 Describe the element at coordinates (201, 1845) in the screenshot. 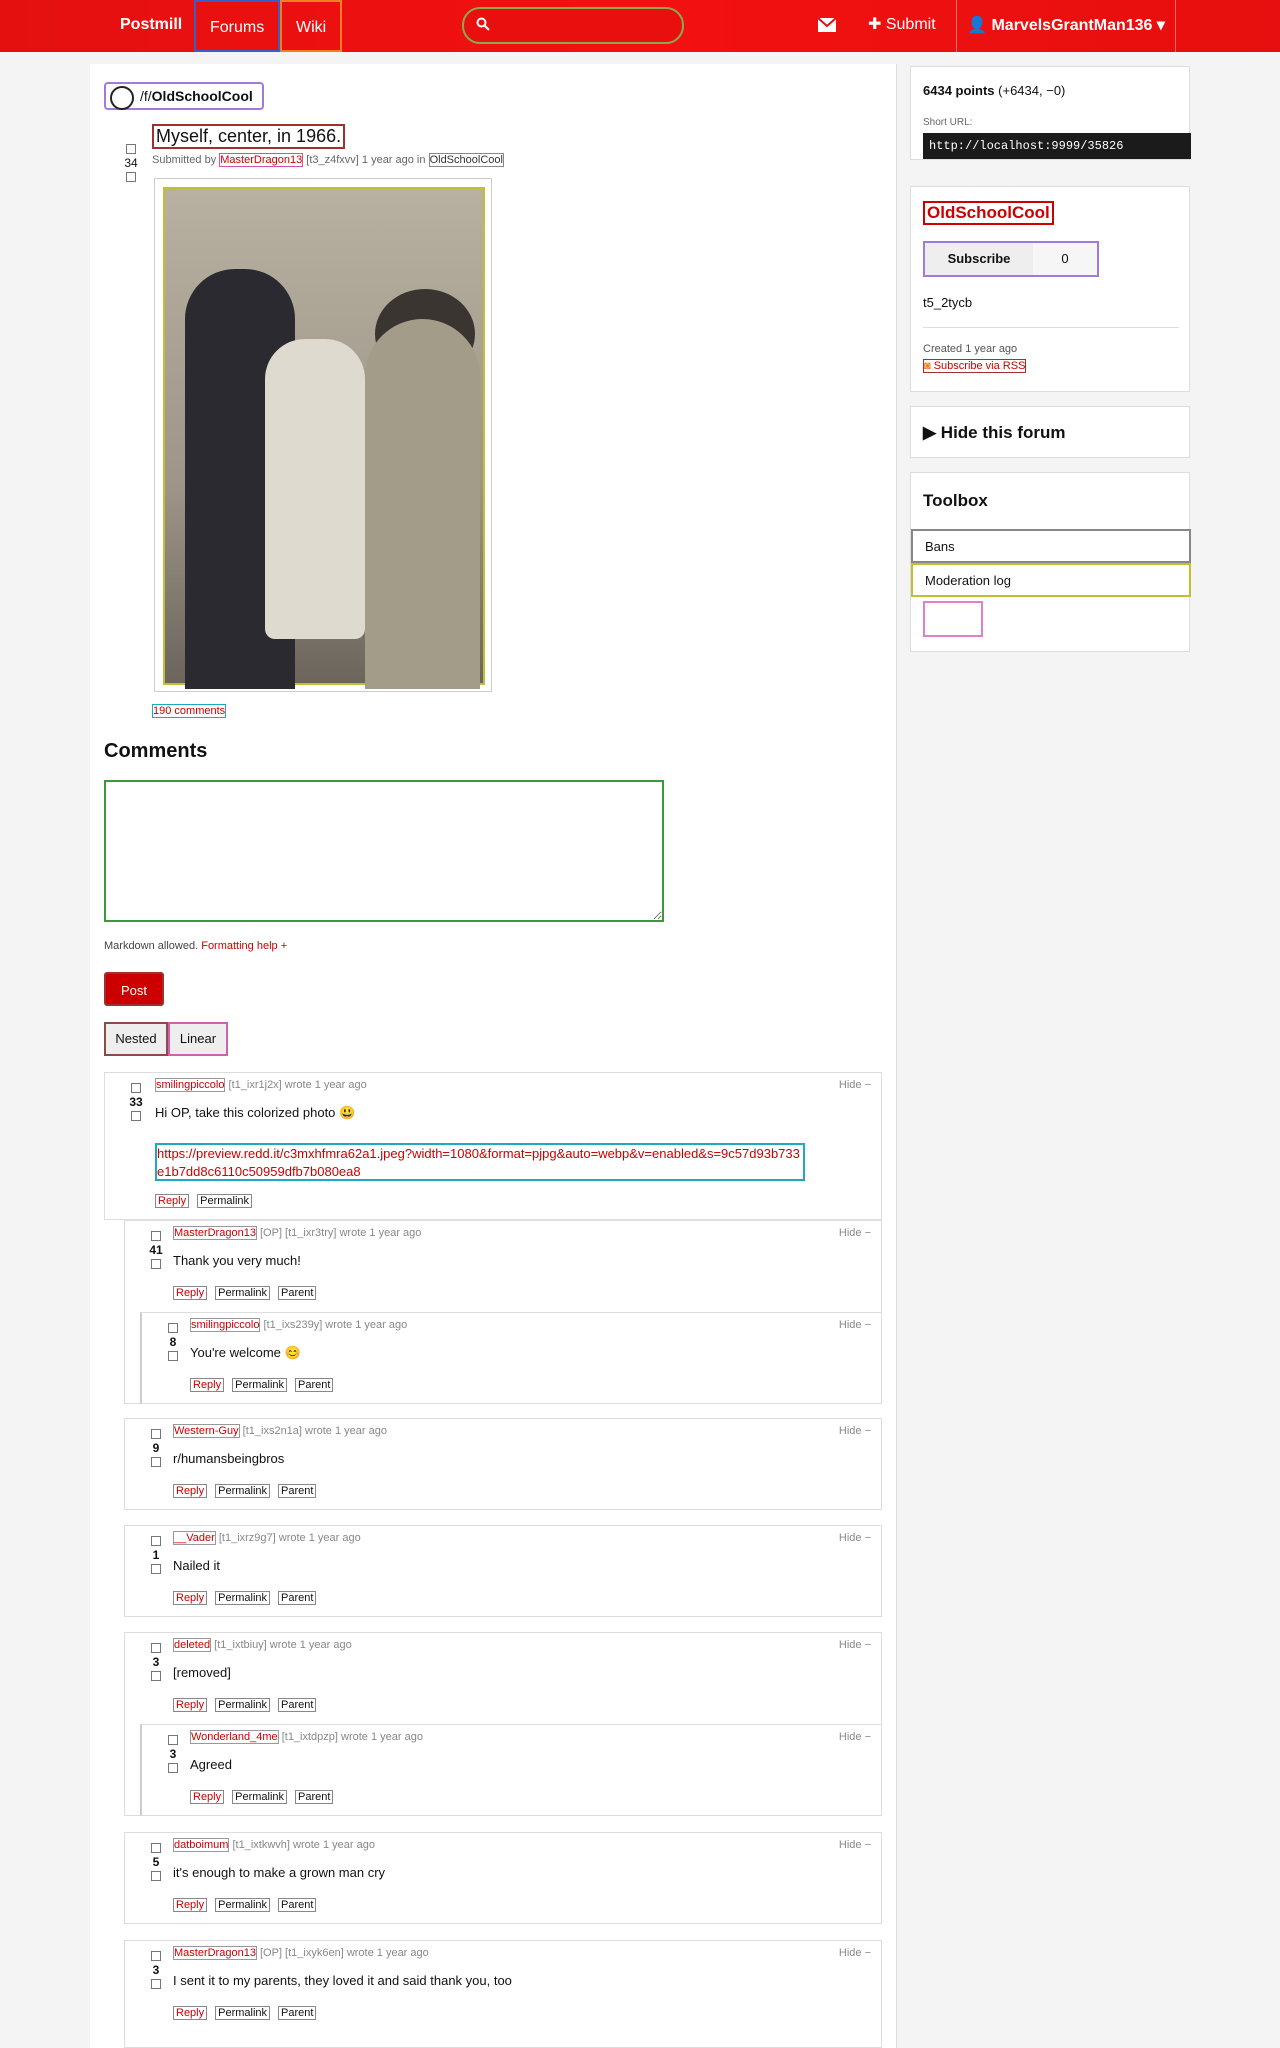

I see `comment-author-link: datboimum` at that location.